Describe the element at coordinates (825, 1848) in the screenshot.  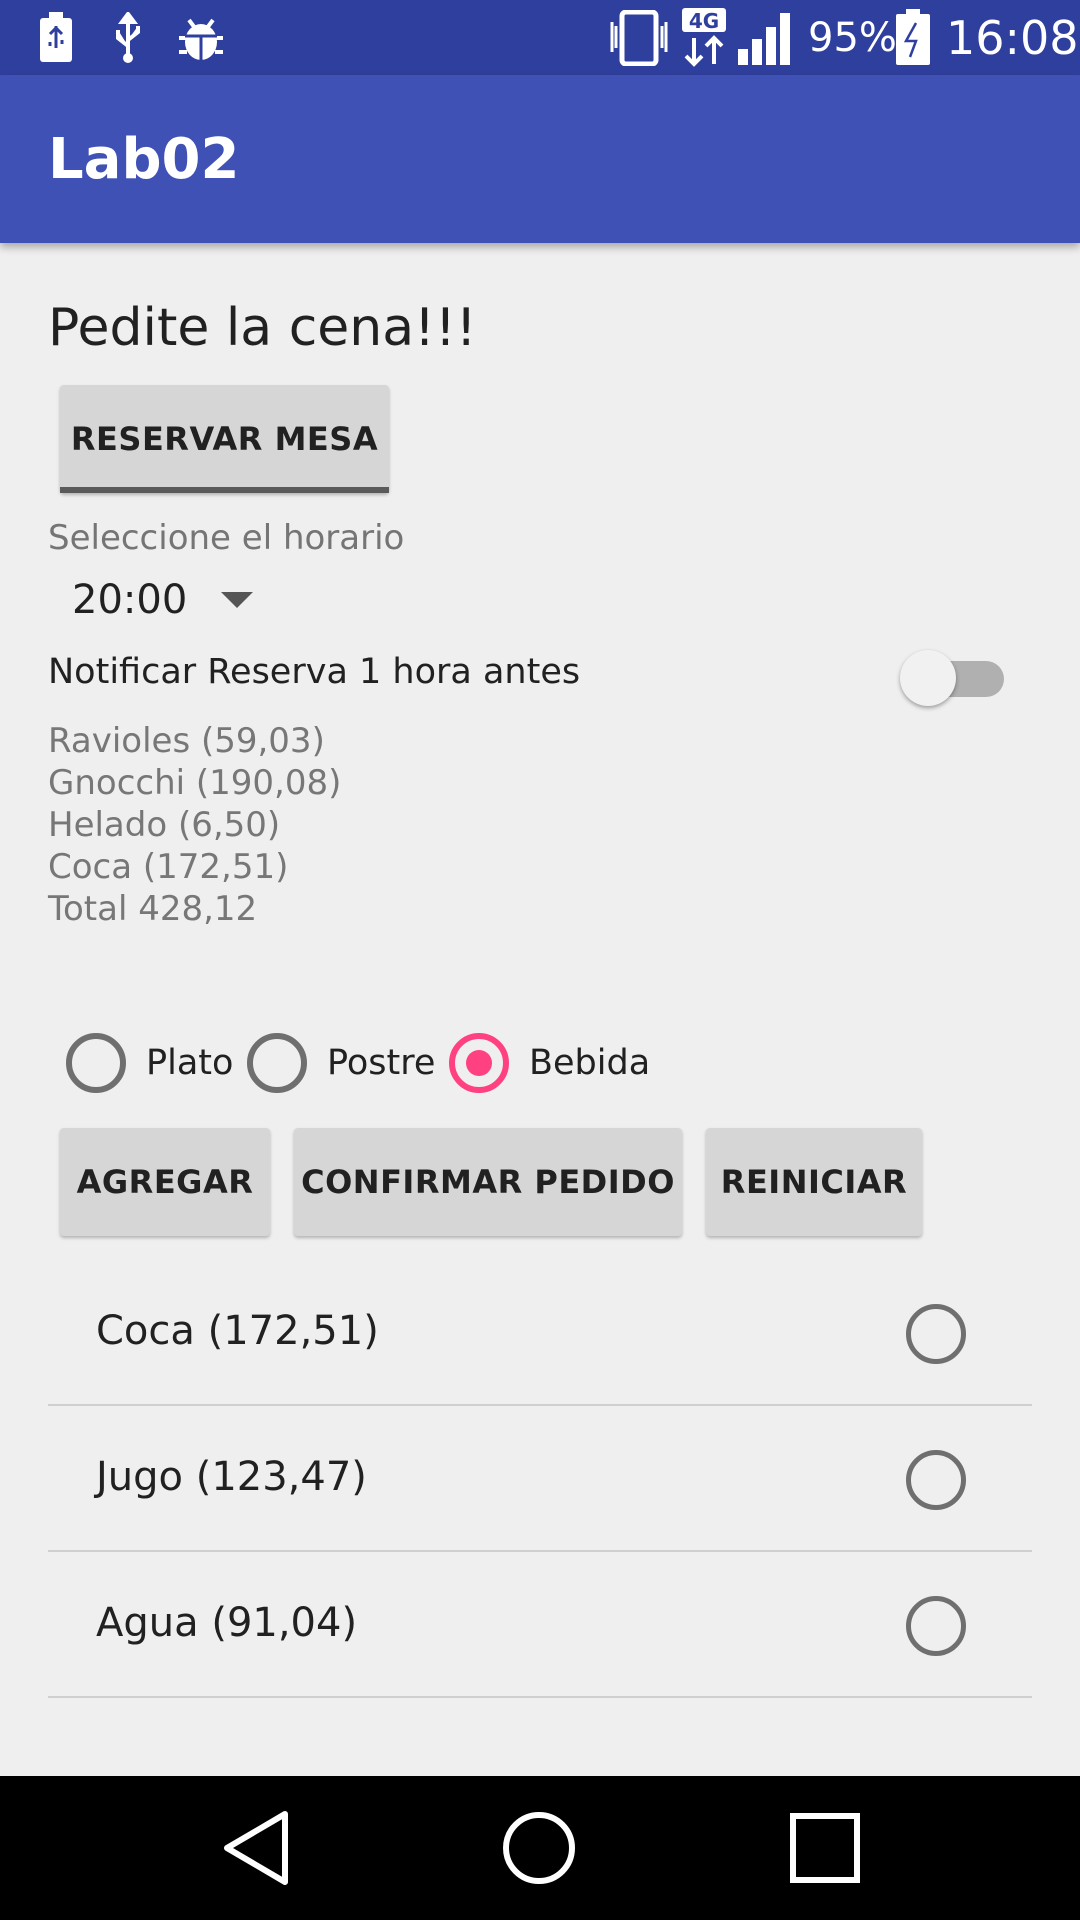
I see `recents-icon` at that location.